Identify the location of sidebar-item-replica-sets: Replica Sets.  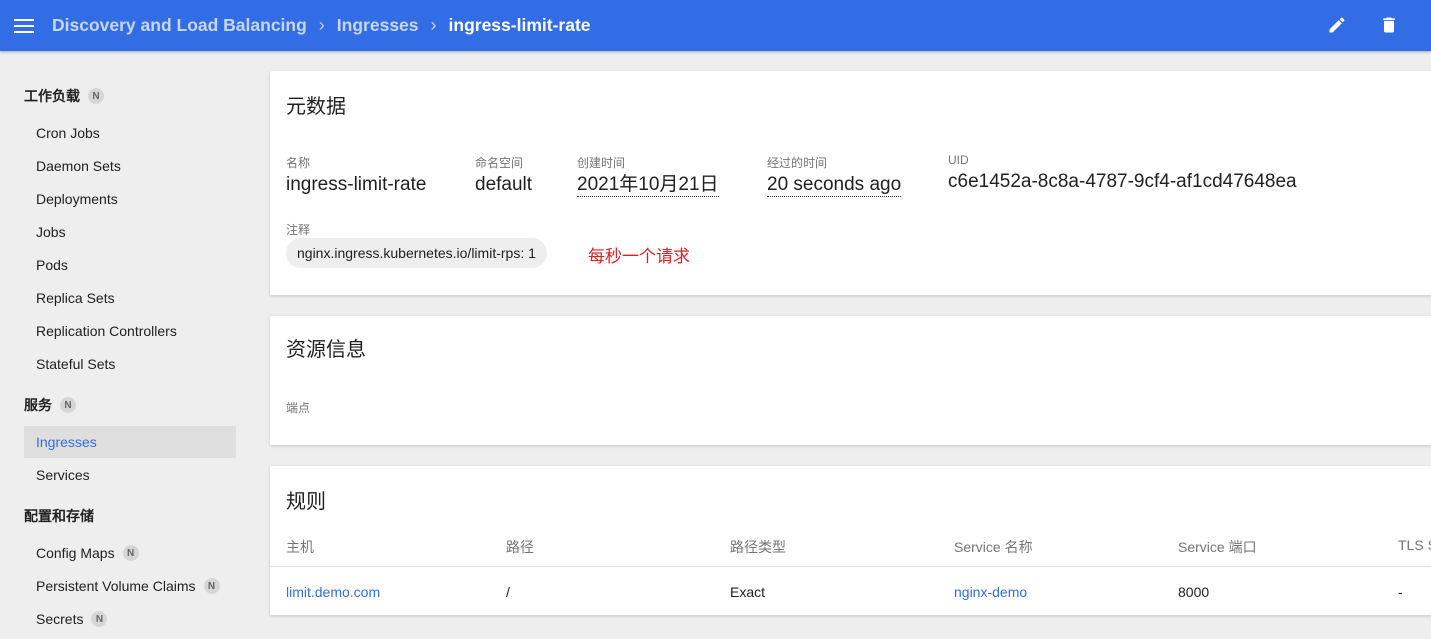
(130, 298).